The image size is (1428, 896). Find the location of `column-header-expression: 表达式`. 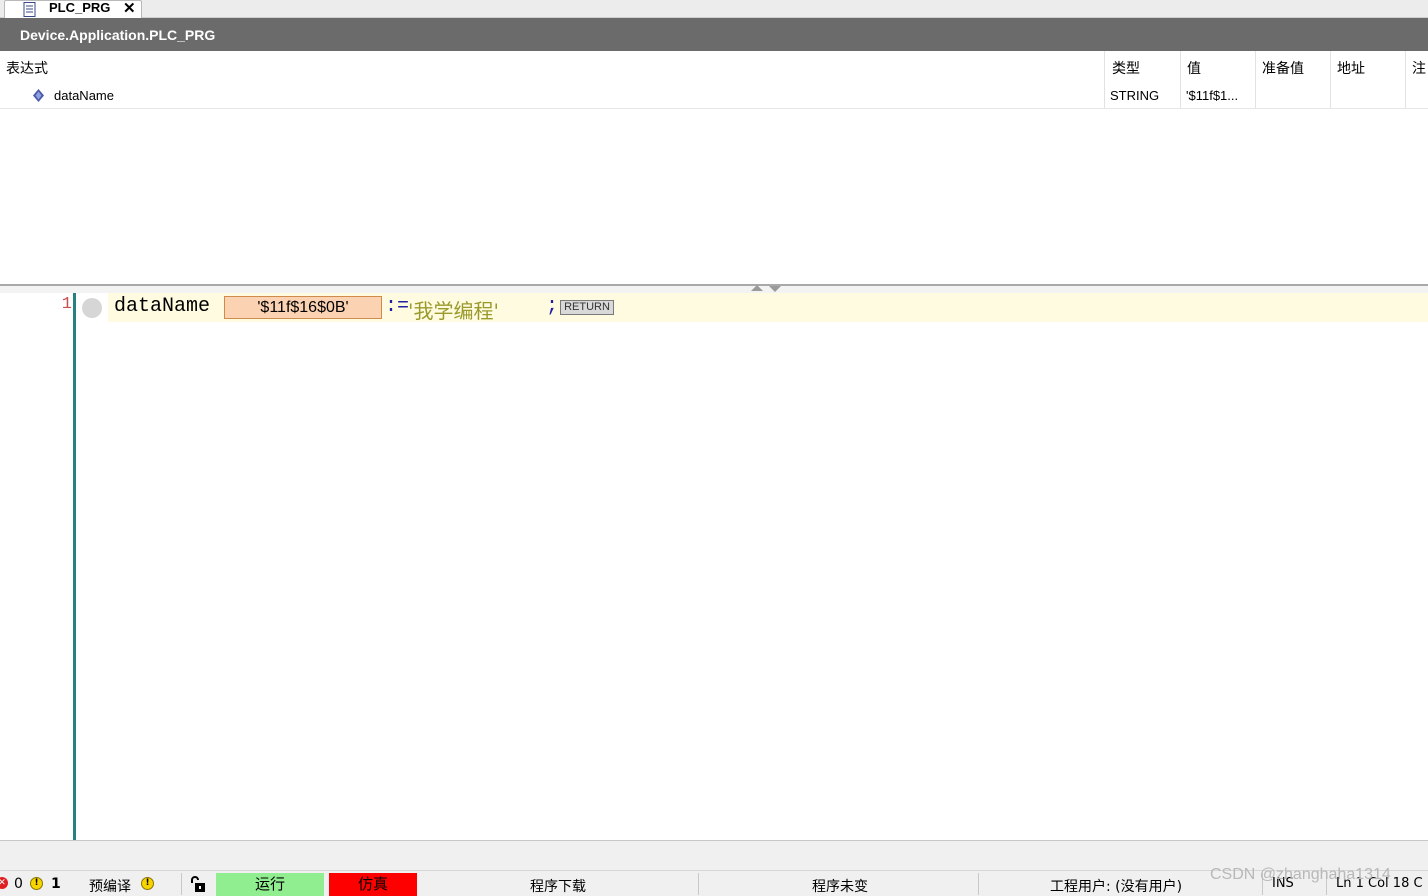

column-header-expression: 表达式 is located at coordinates (27, 68).